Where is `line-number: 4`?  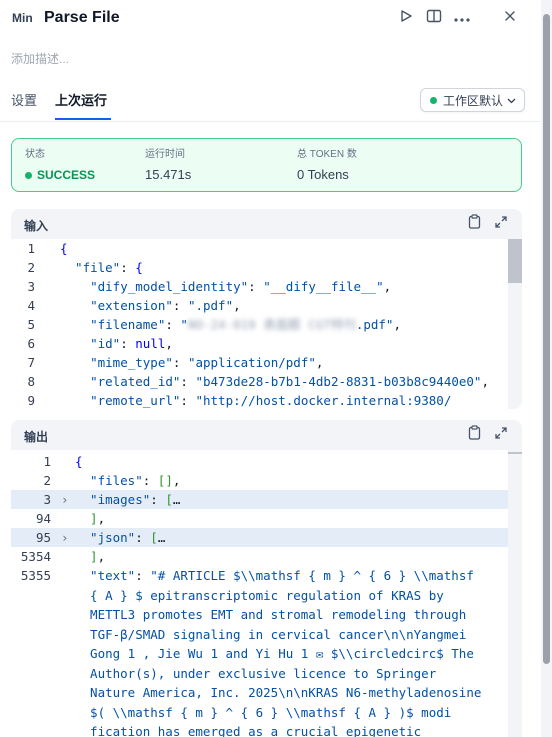
line-number: 4 is located at coordinates (31, 305).